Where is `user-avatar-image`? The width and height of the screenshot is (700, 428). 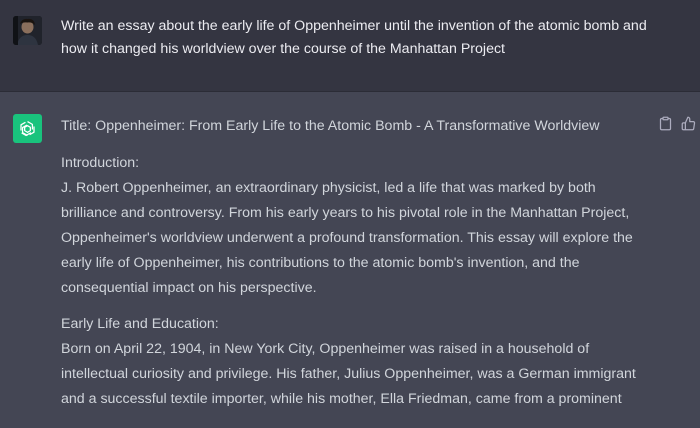
user-avatar-image is located at coordinates (27, 30).